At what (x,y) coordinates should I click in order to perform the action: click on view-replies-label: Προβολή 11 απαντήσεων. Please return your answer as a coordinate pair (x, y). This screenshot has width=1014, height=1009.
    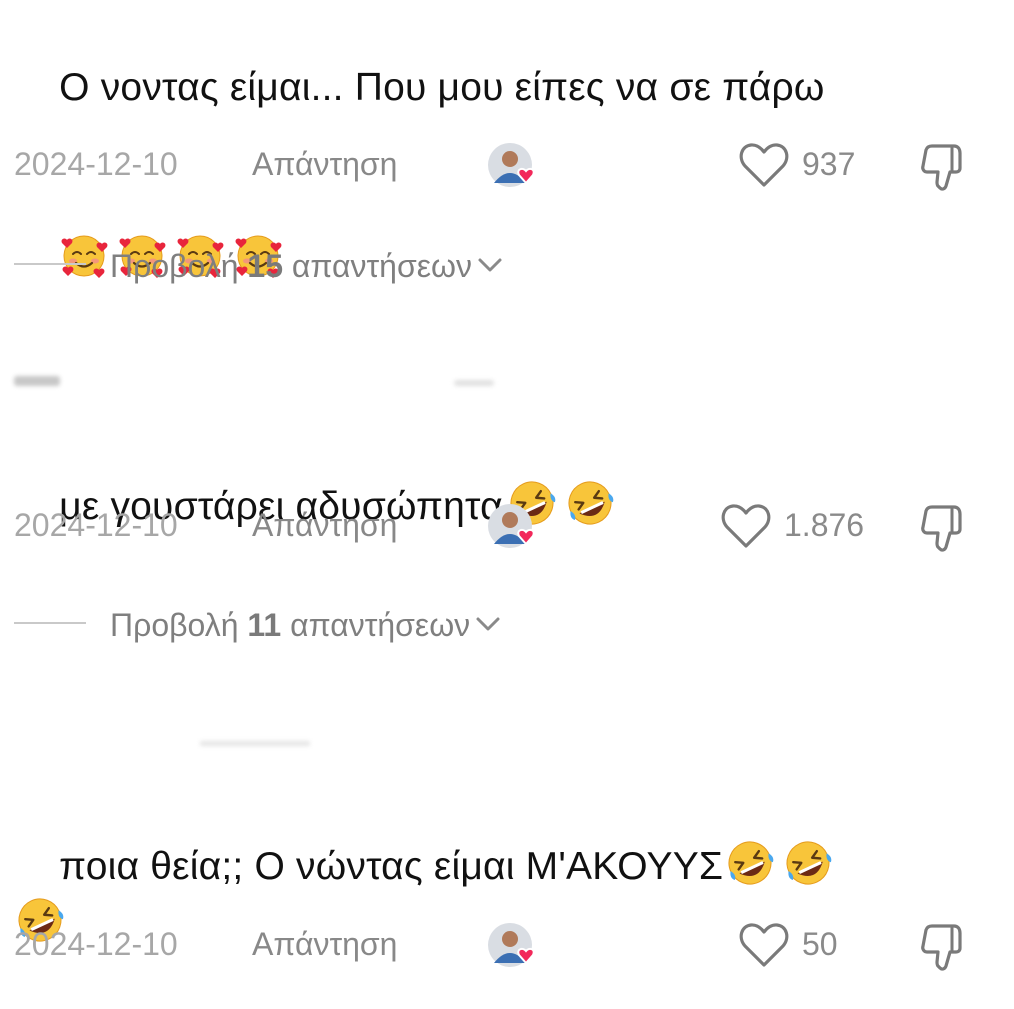
    Looking at the image, I should click on (306, 624).